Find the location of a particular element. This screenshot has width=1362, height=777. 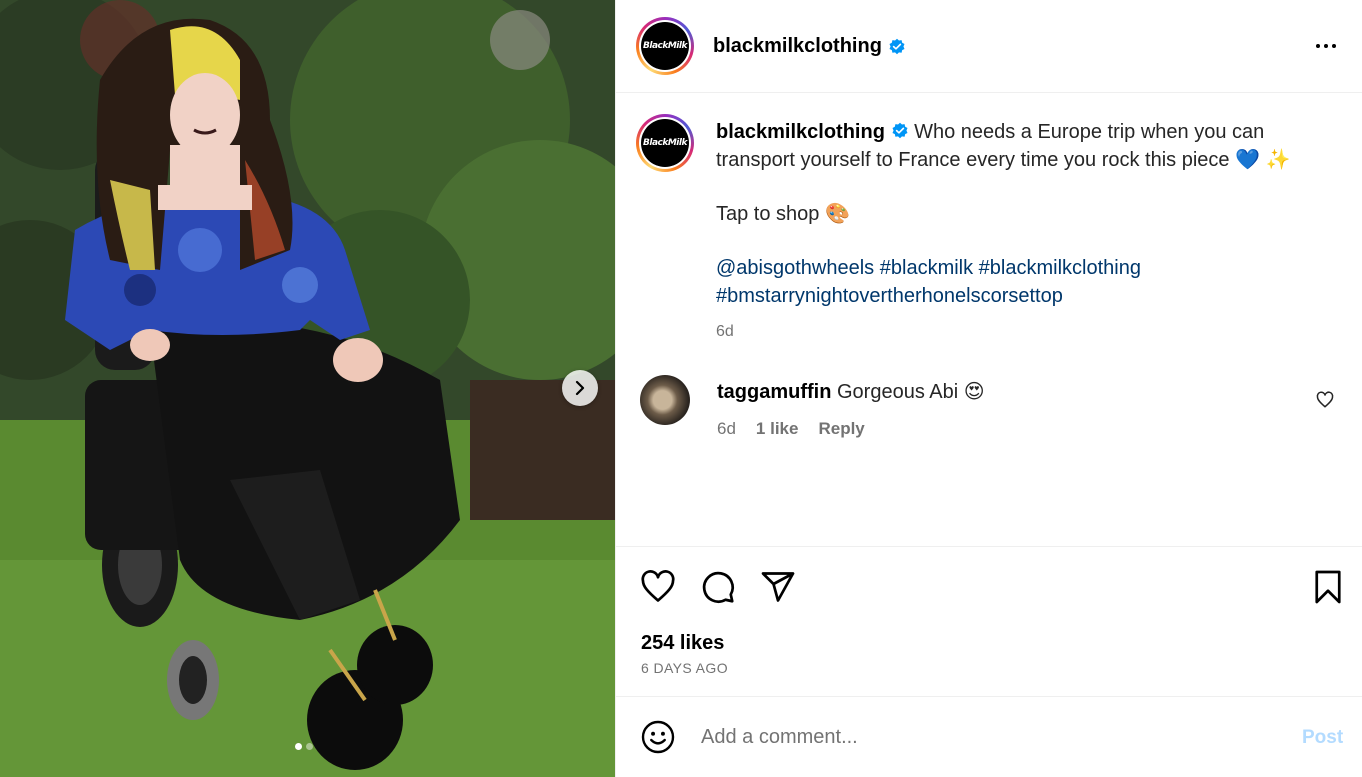

comment-meta: 6d 1 like Reply is located at coordinates (791, 429).